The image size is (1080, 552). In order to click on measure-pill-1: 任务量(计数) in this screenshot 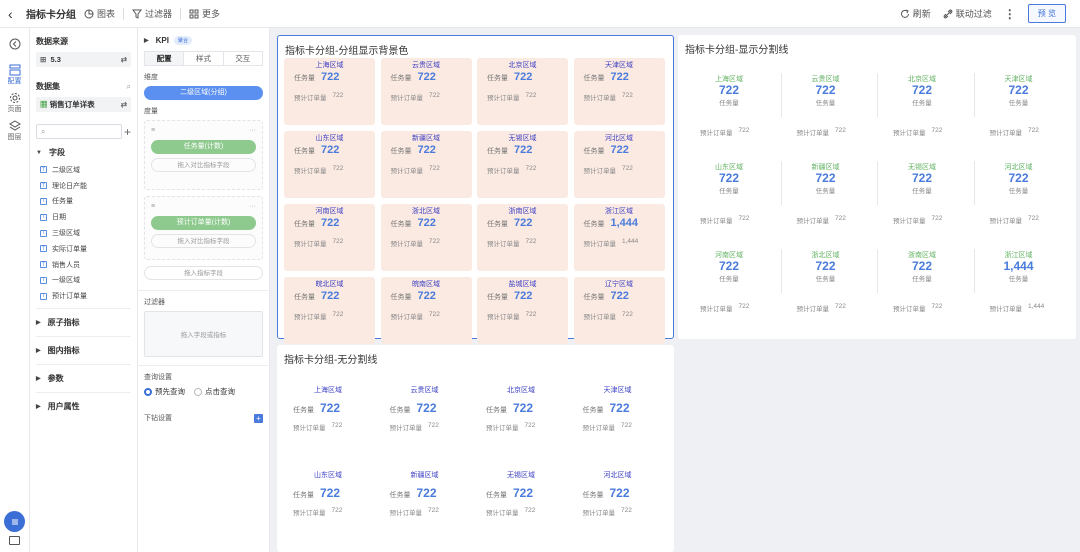, I will do `click(203, 147)`.